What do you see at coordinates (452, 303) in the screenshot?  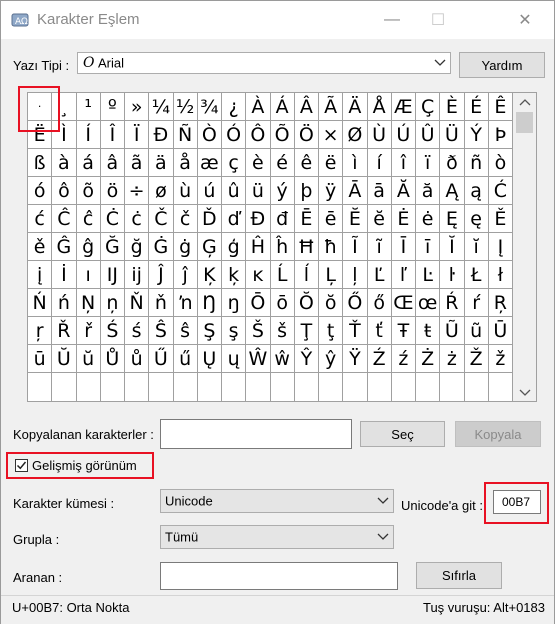 I see `character-cell: Ŕ` at bounding box center [452, 303].